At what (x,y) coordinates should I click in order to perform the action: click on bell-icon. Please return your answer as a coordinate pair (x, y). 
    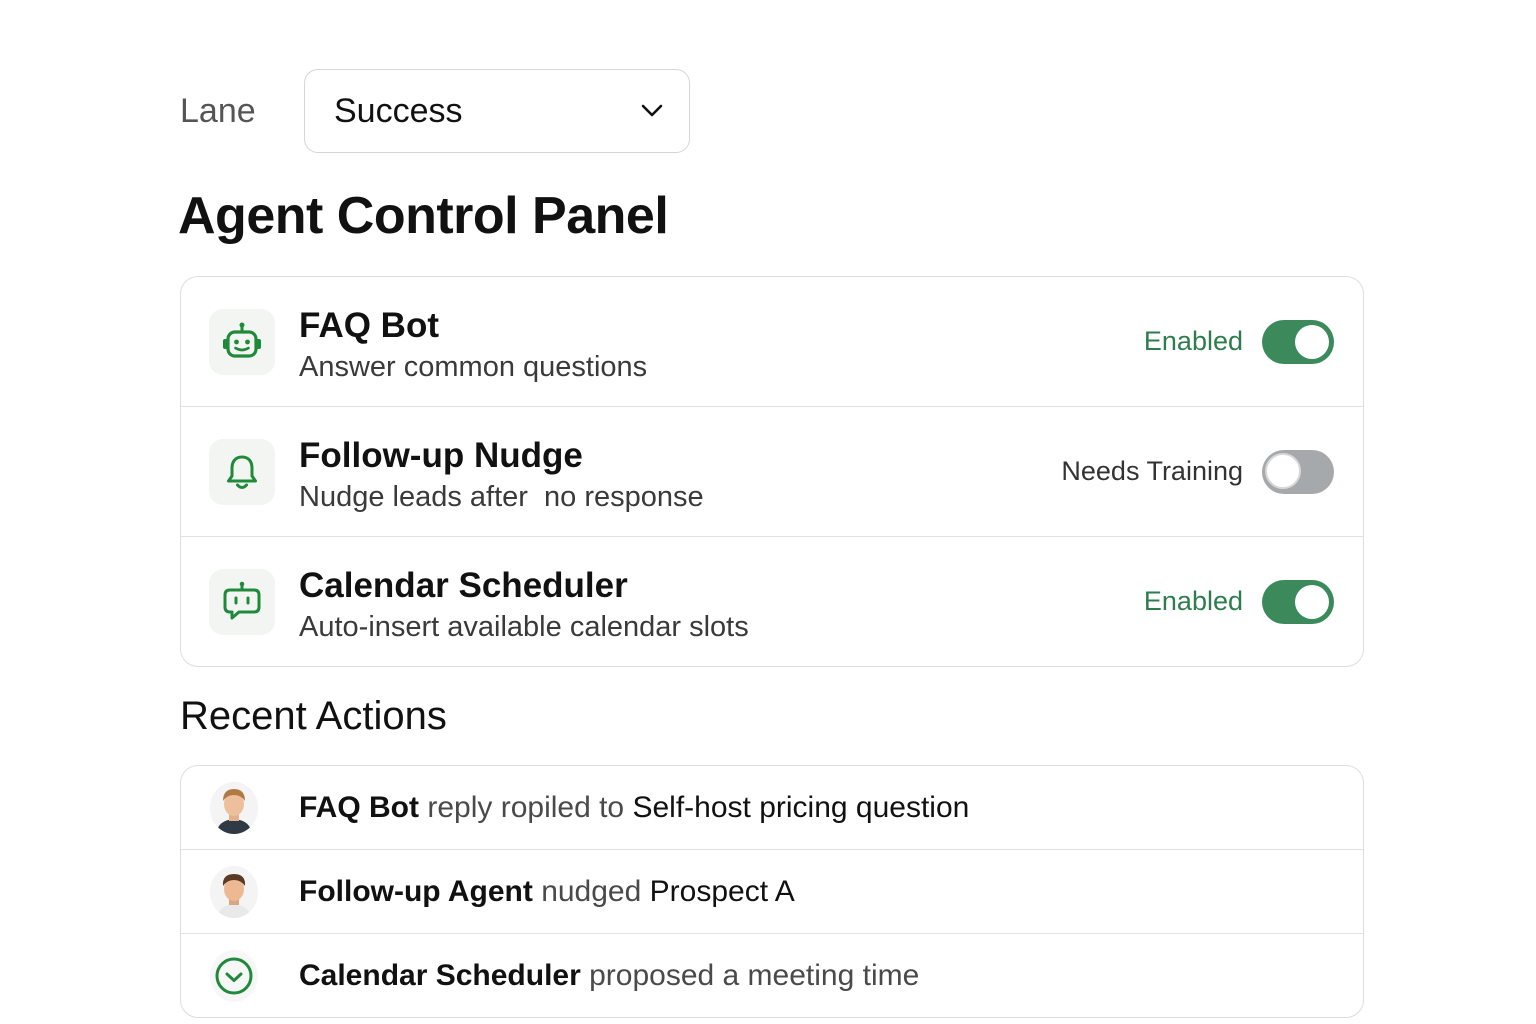
    Looking at the image, I should click on (242, 471).